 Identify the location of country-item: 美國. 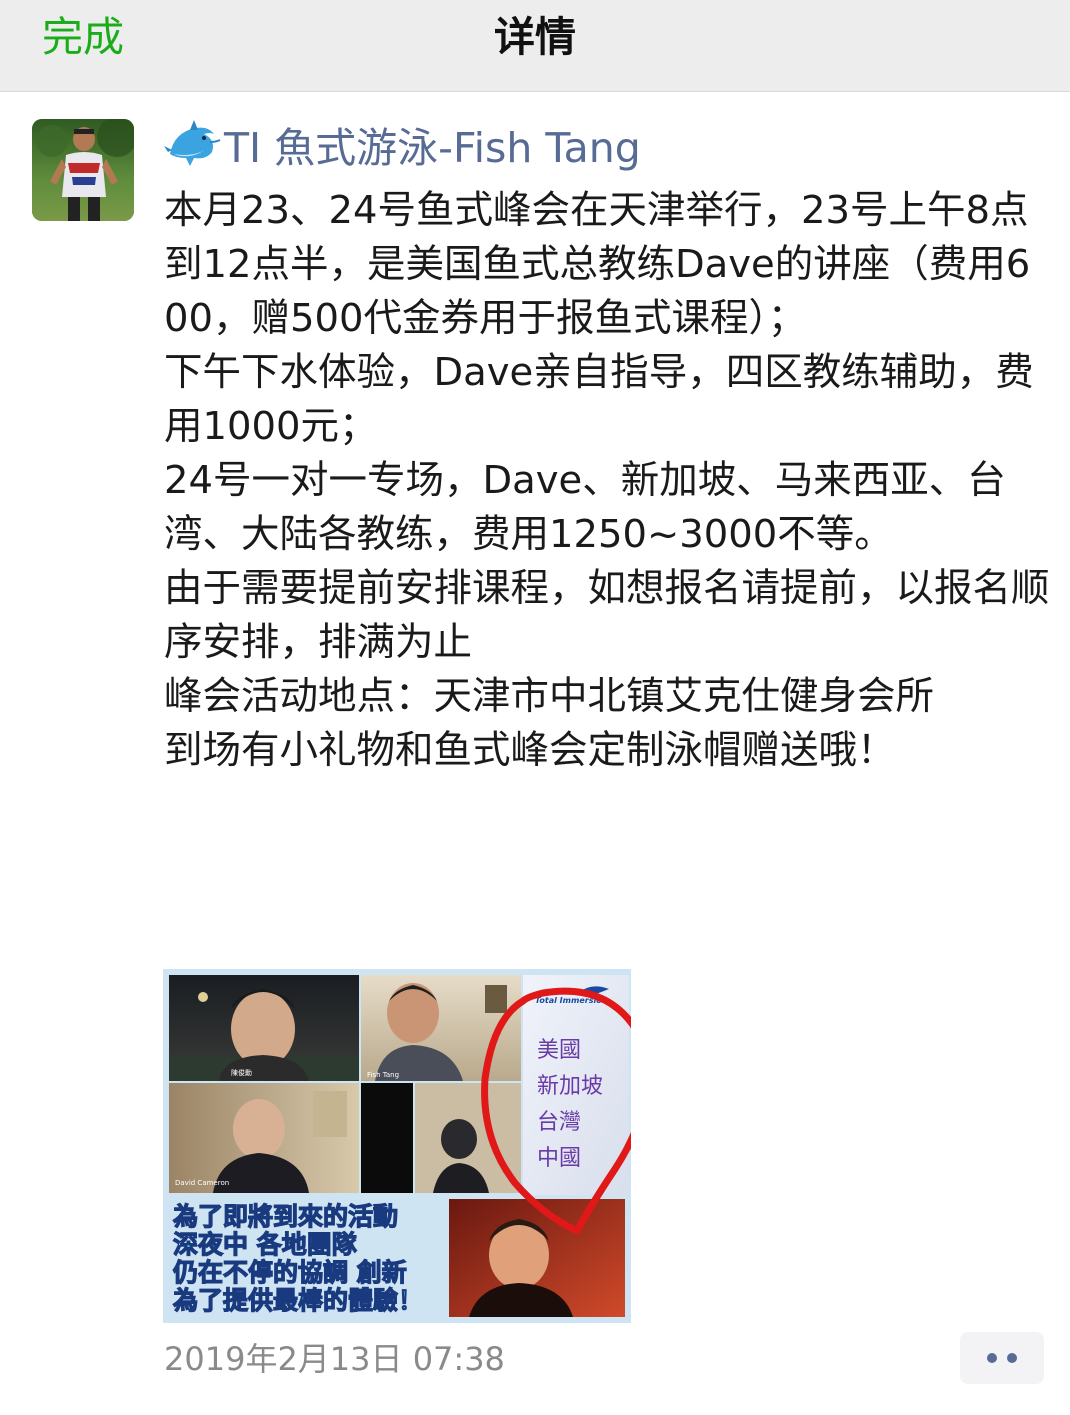
(559, 1050).